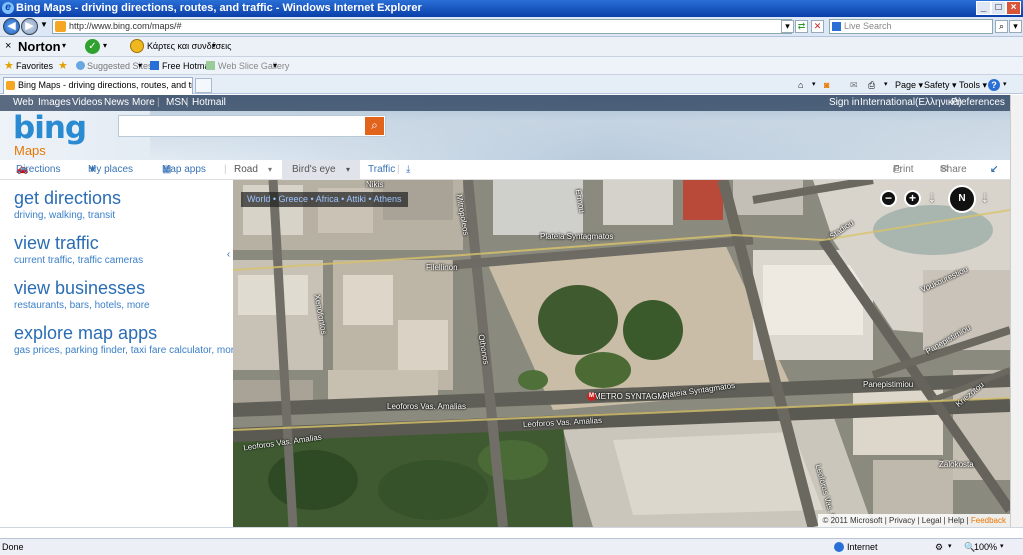 This screenshot has width=1023, height=555. What do you see at coordinates (228, 255) in the screenshot?
I see `collapse-panel-icon: ‹` at bounding box center [228, 255].